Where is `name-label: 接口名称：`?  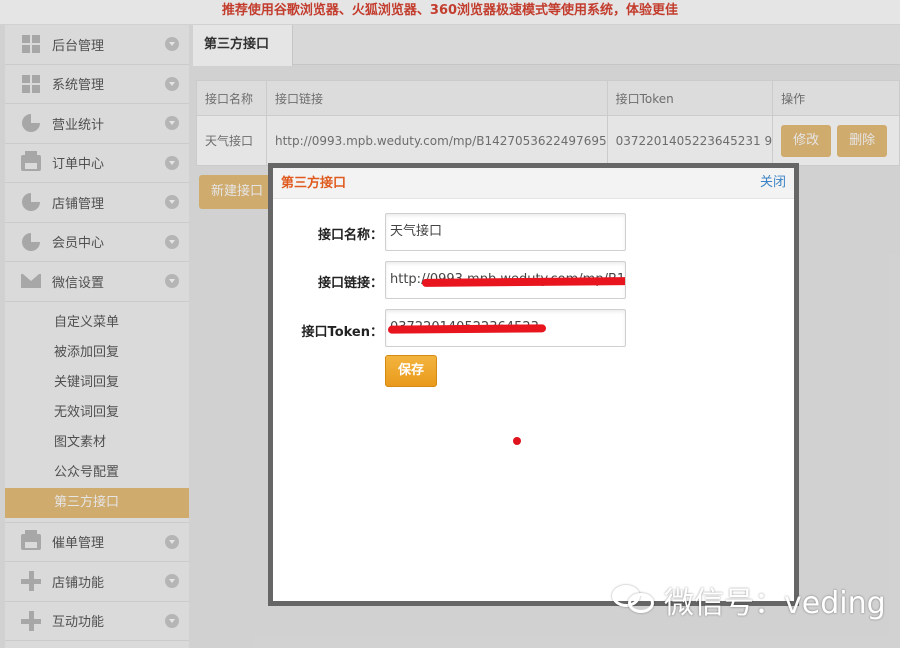
name-label: 接口名称： is located at coordinates (350, 235).